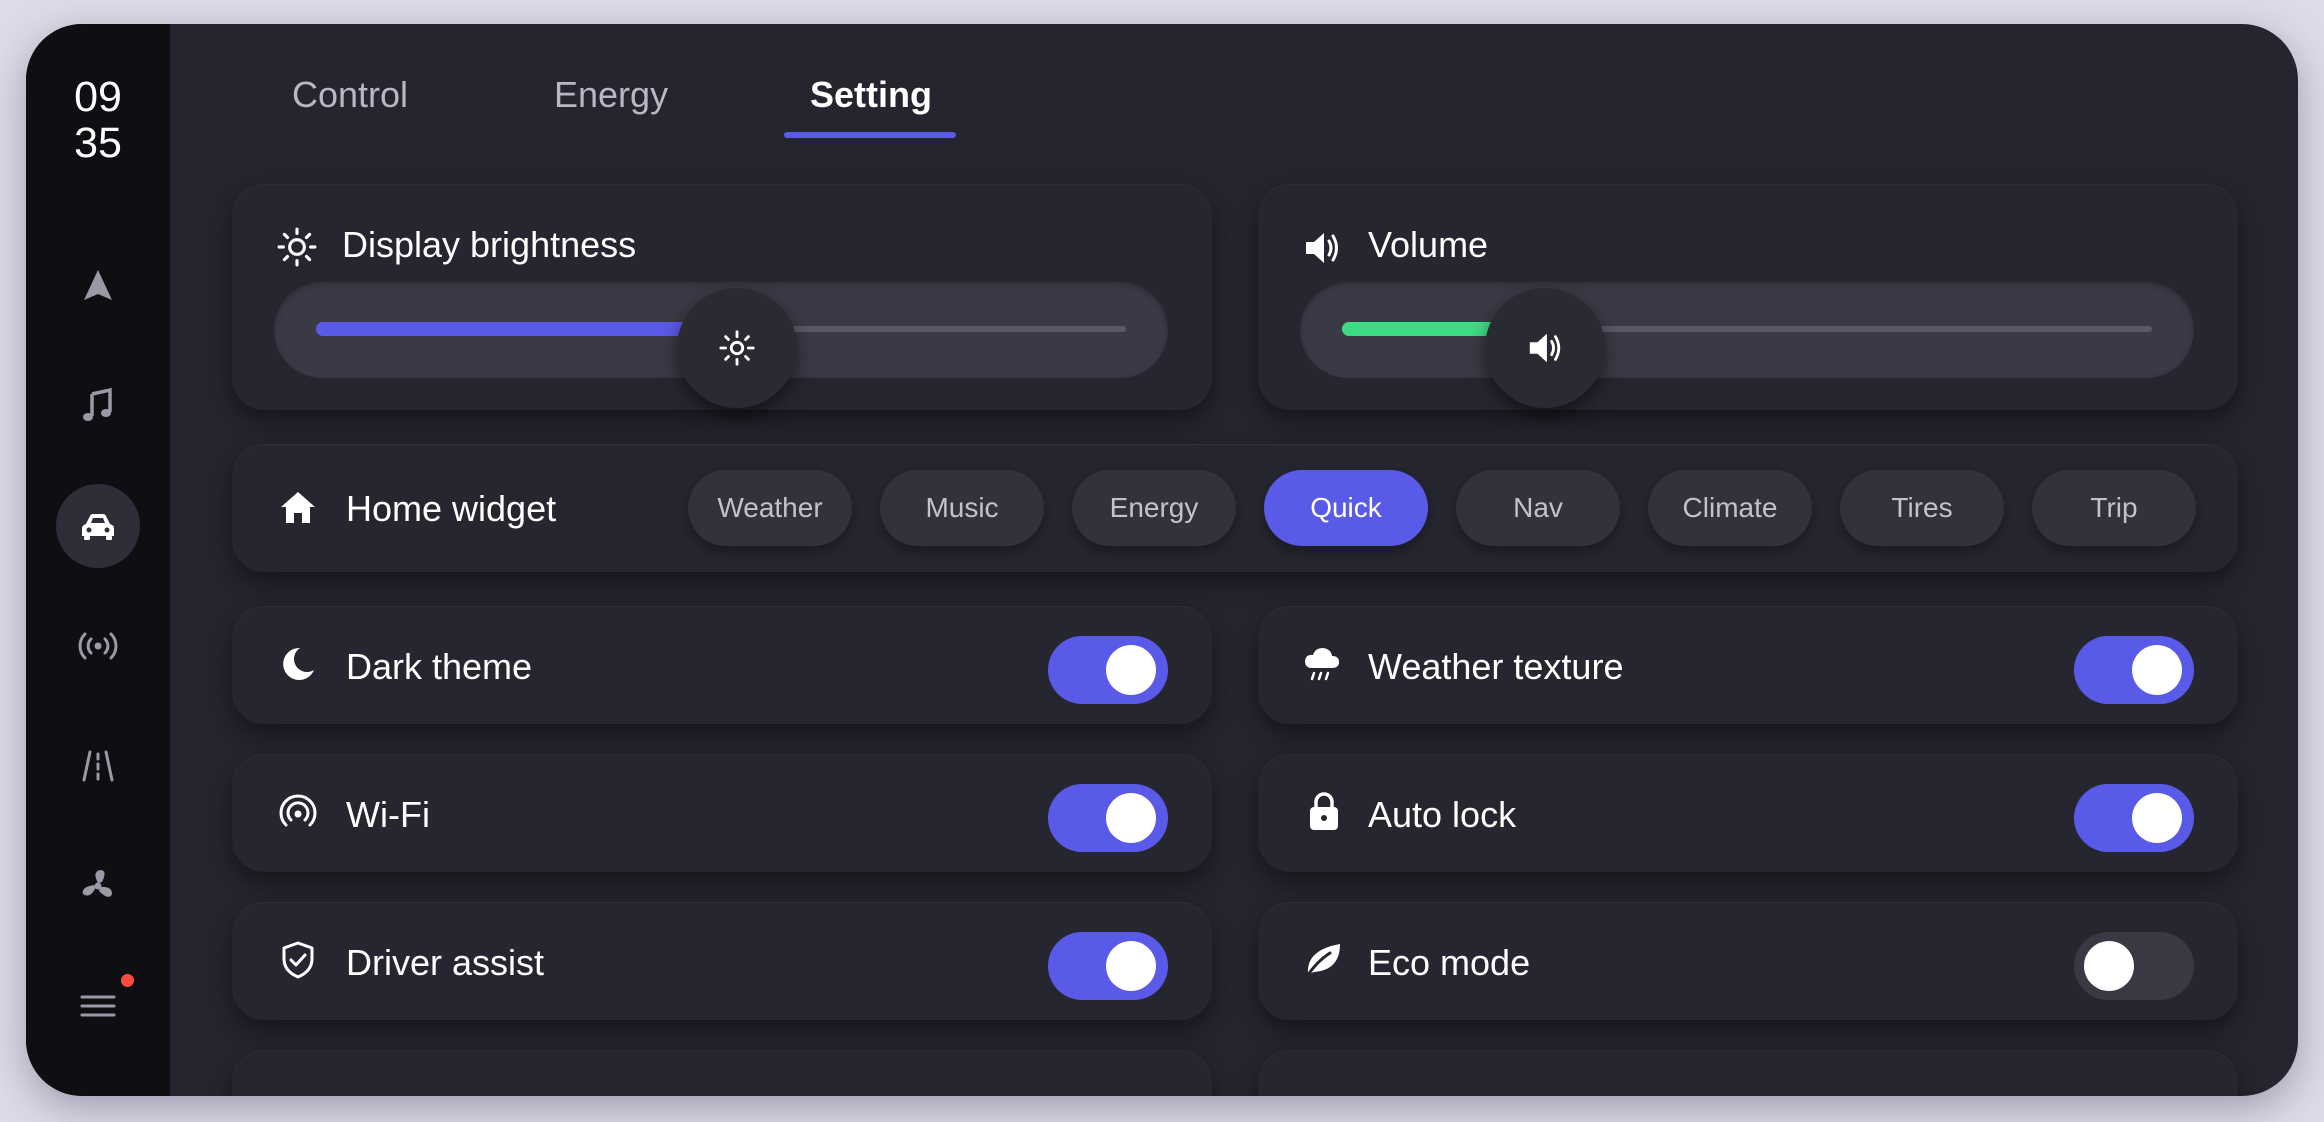  Describe the element at coordinates (1154, 508) in the screenshot. I see `chip-energy: Energy` at that location.